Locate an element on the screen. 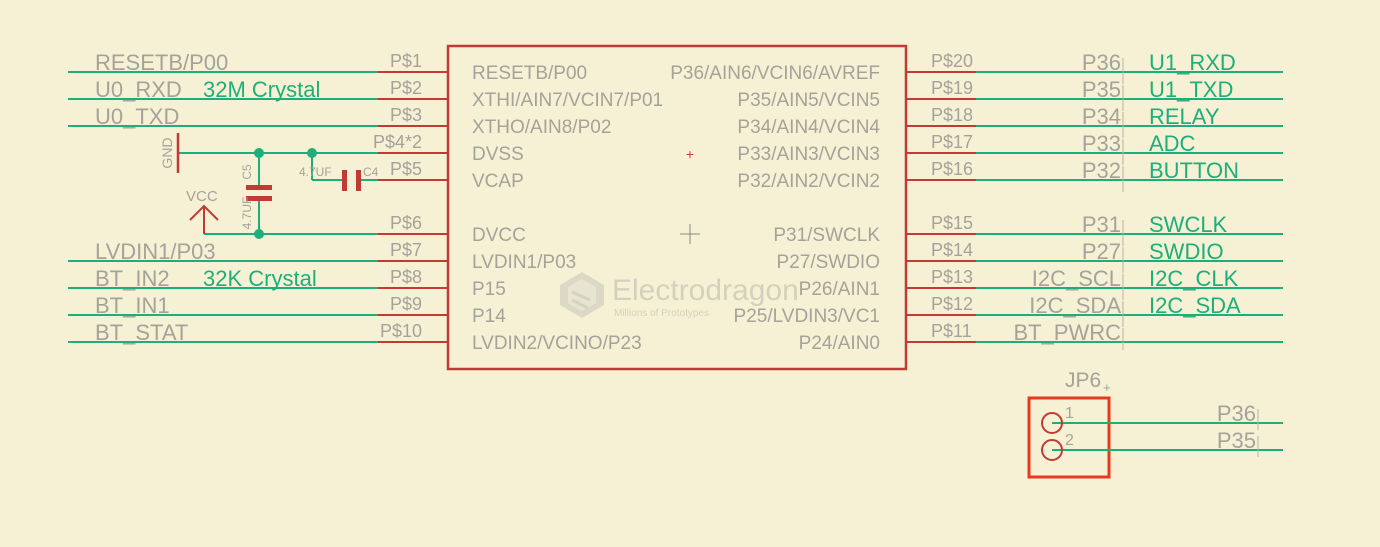 This screenshot has height=547, width=1380. capacitor-c5: C5 4.7UF is located at coordinates (256, 193).